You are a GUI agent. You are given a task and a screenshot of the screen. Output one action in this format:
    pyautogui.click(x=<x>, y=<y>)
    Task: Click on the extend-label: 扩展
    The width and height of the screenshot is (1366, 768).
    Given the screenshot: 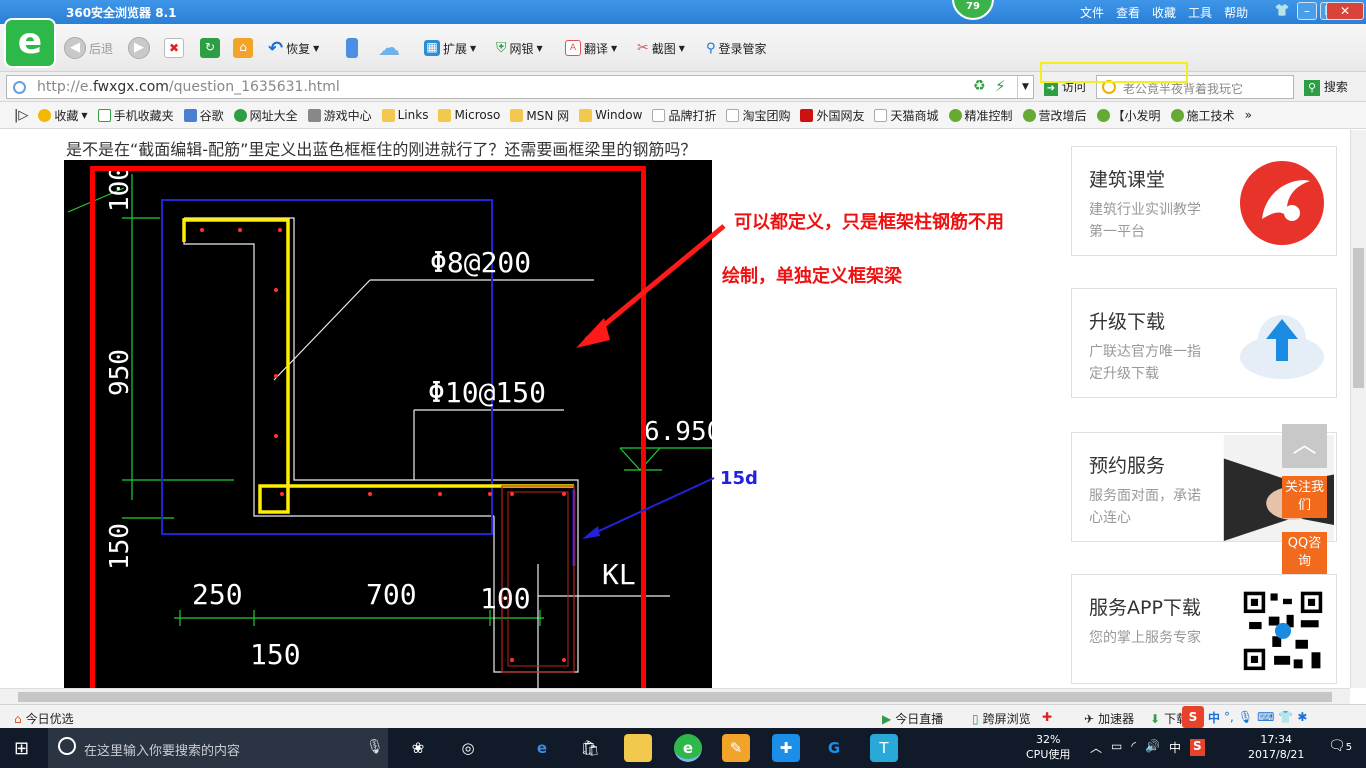 What is the action you would take?
    pyautogui.click(x=455, y=48)
    